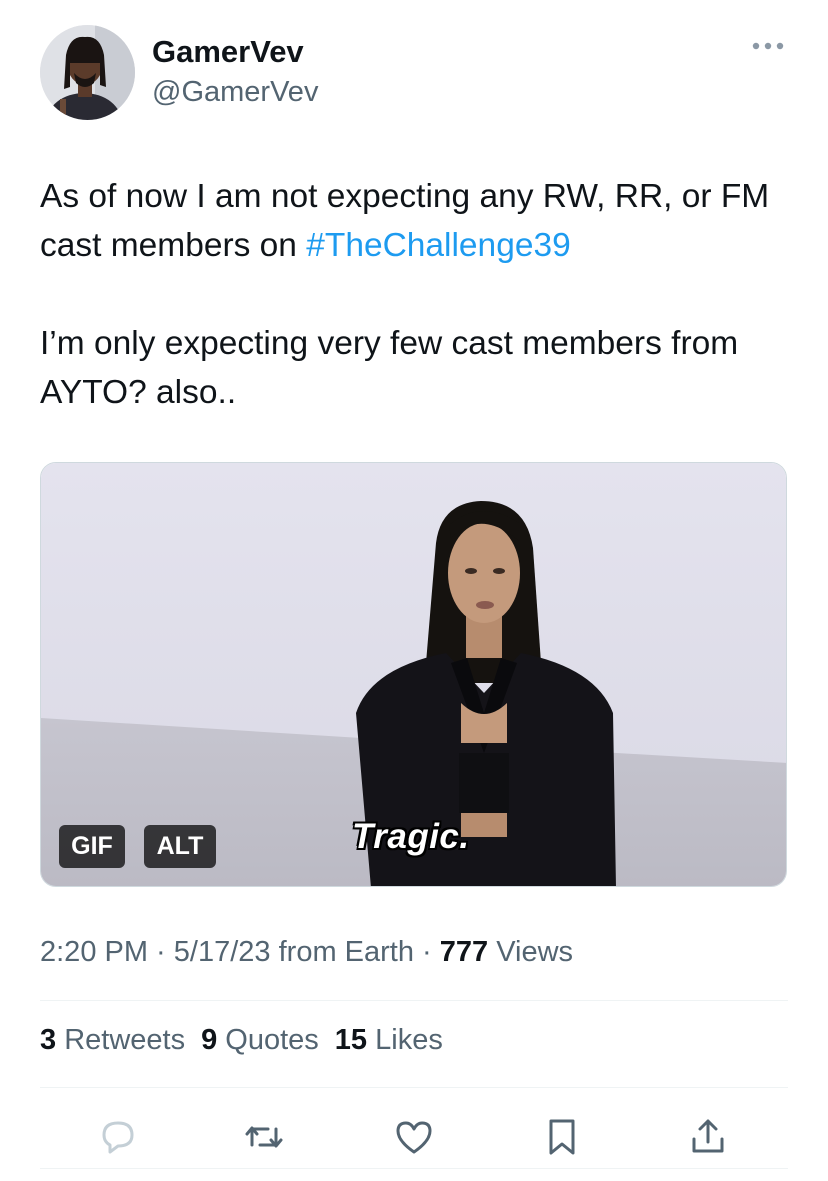 The width and height of the screenshot is (828, 1181). What do you see at coordinates (411, 836) in the screenshot?
I see `gif-caption: Tragic.` at bounding box center [411, 836].